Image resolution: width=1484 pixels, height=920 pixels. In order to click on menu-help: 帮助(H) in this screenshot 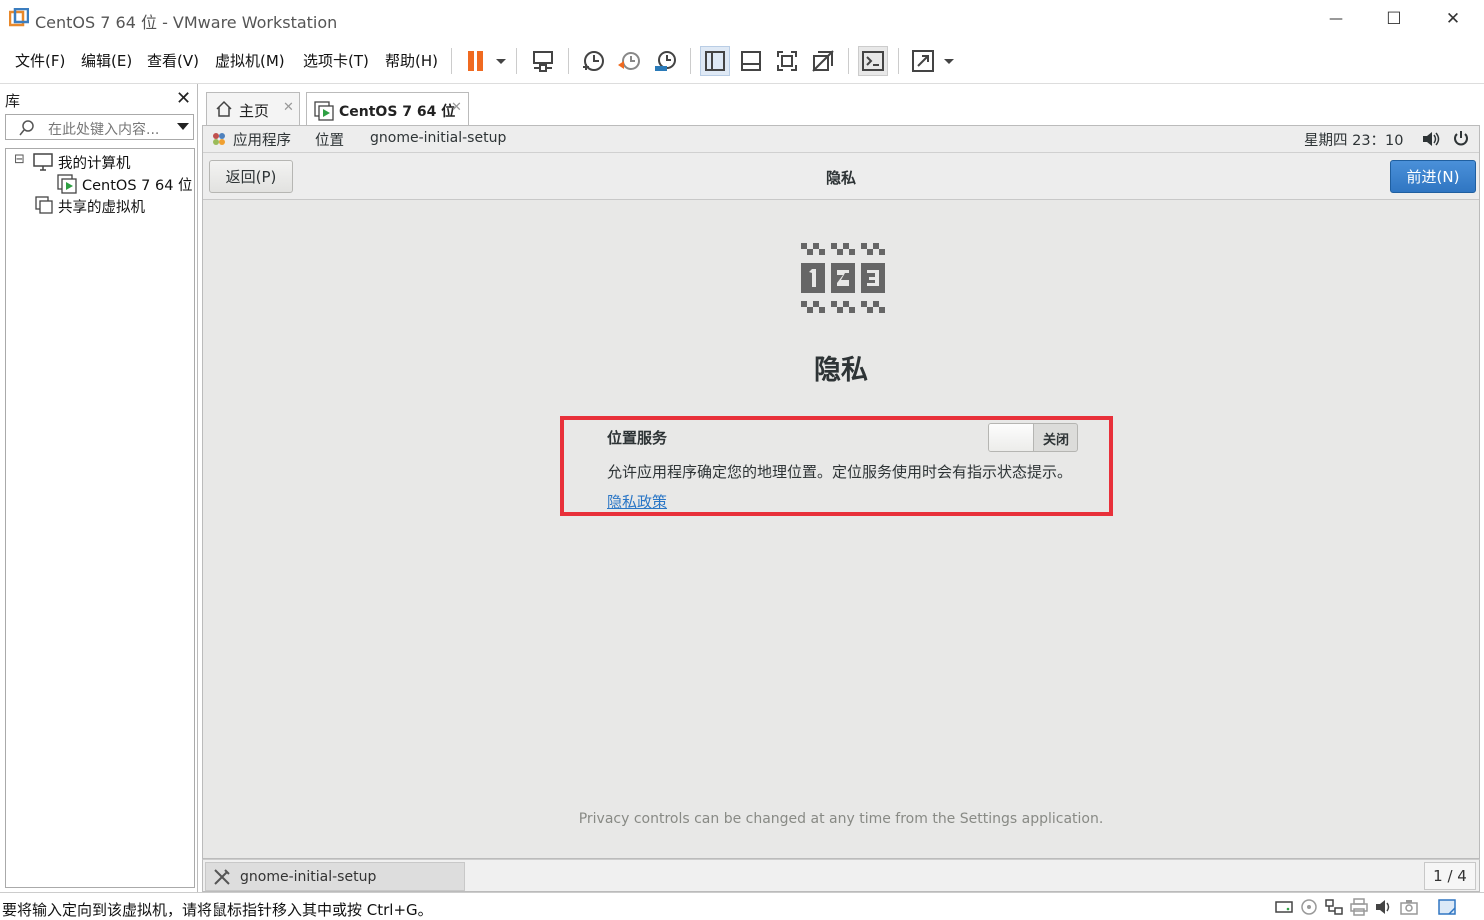, I will do `click(411, 60)`.